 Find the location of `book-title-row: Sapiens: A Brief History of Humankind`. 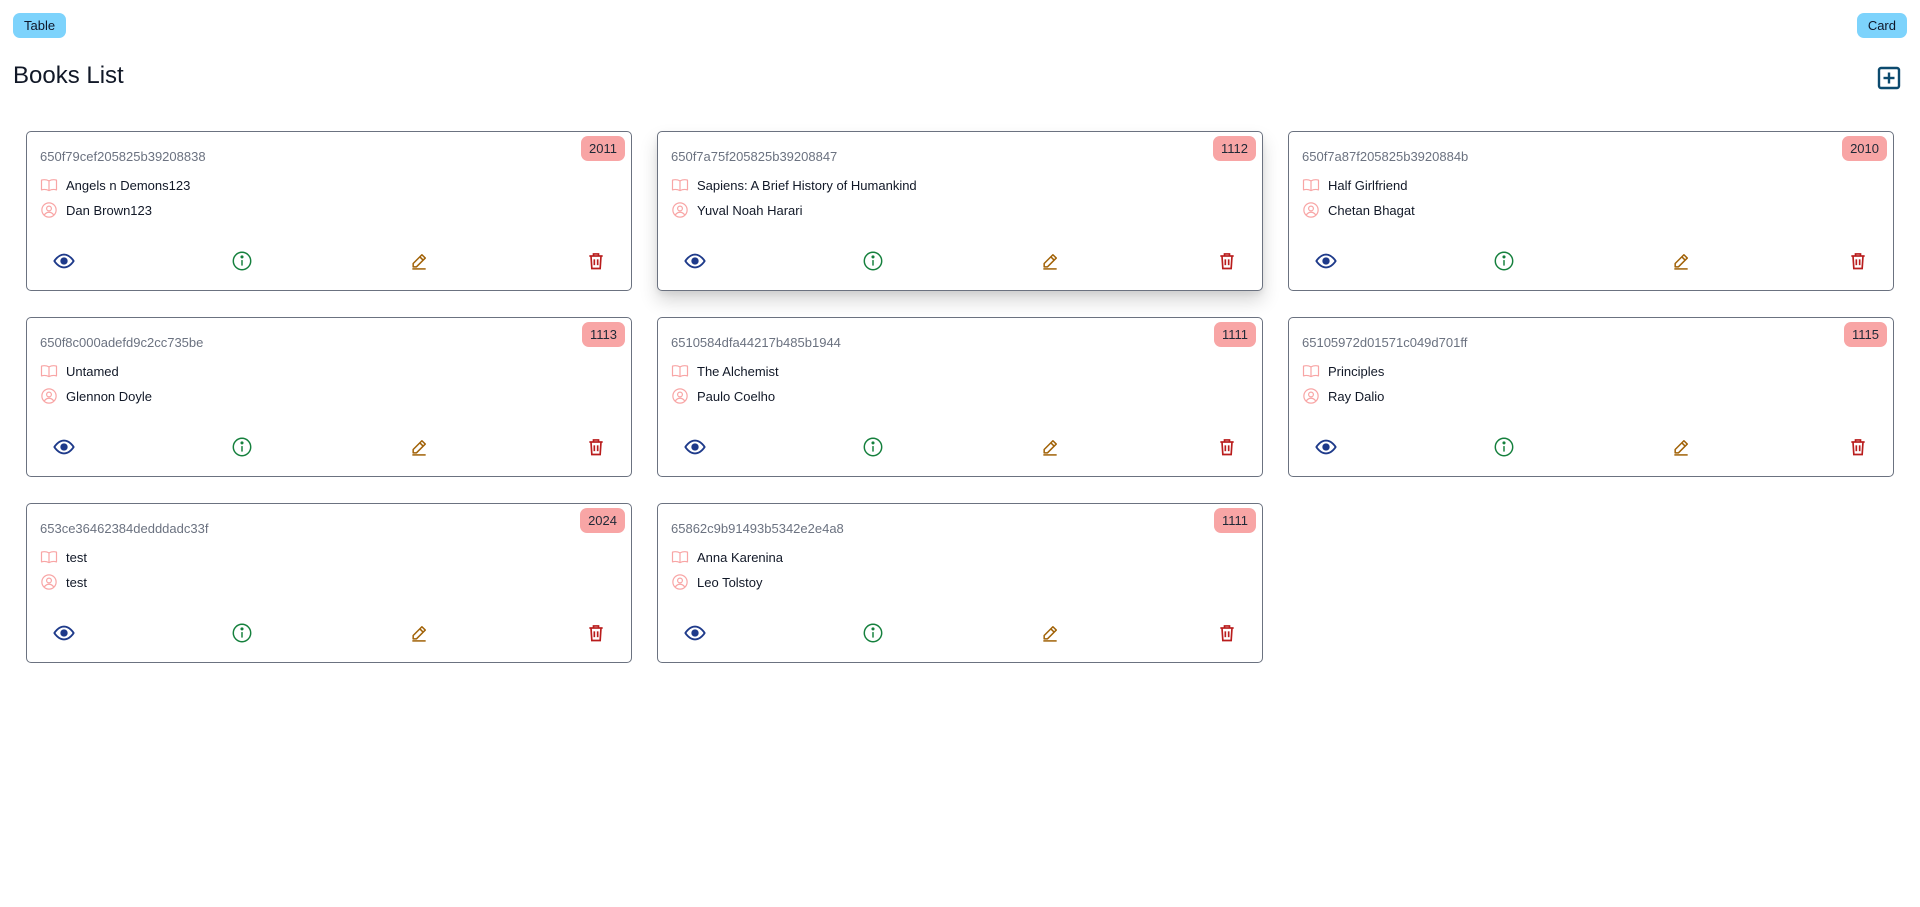

book-title-row: Sapiens: A Brief History of Humankind is located at coordinates (794, 185).